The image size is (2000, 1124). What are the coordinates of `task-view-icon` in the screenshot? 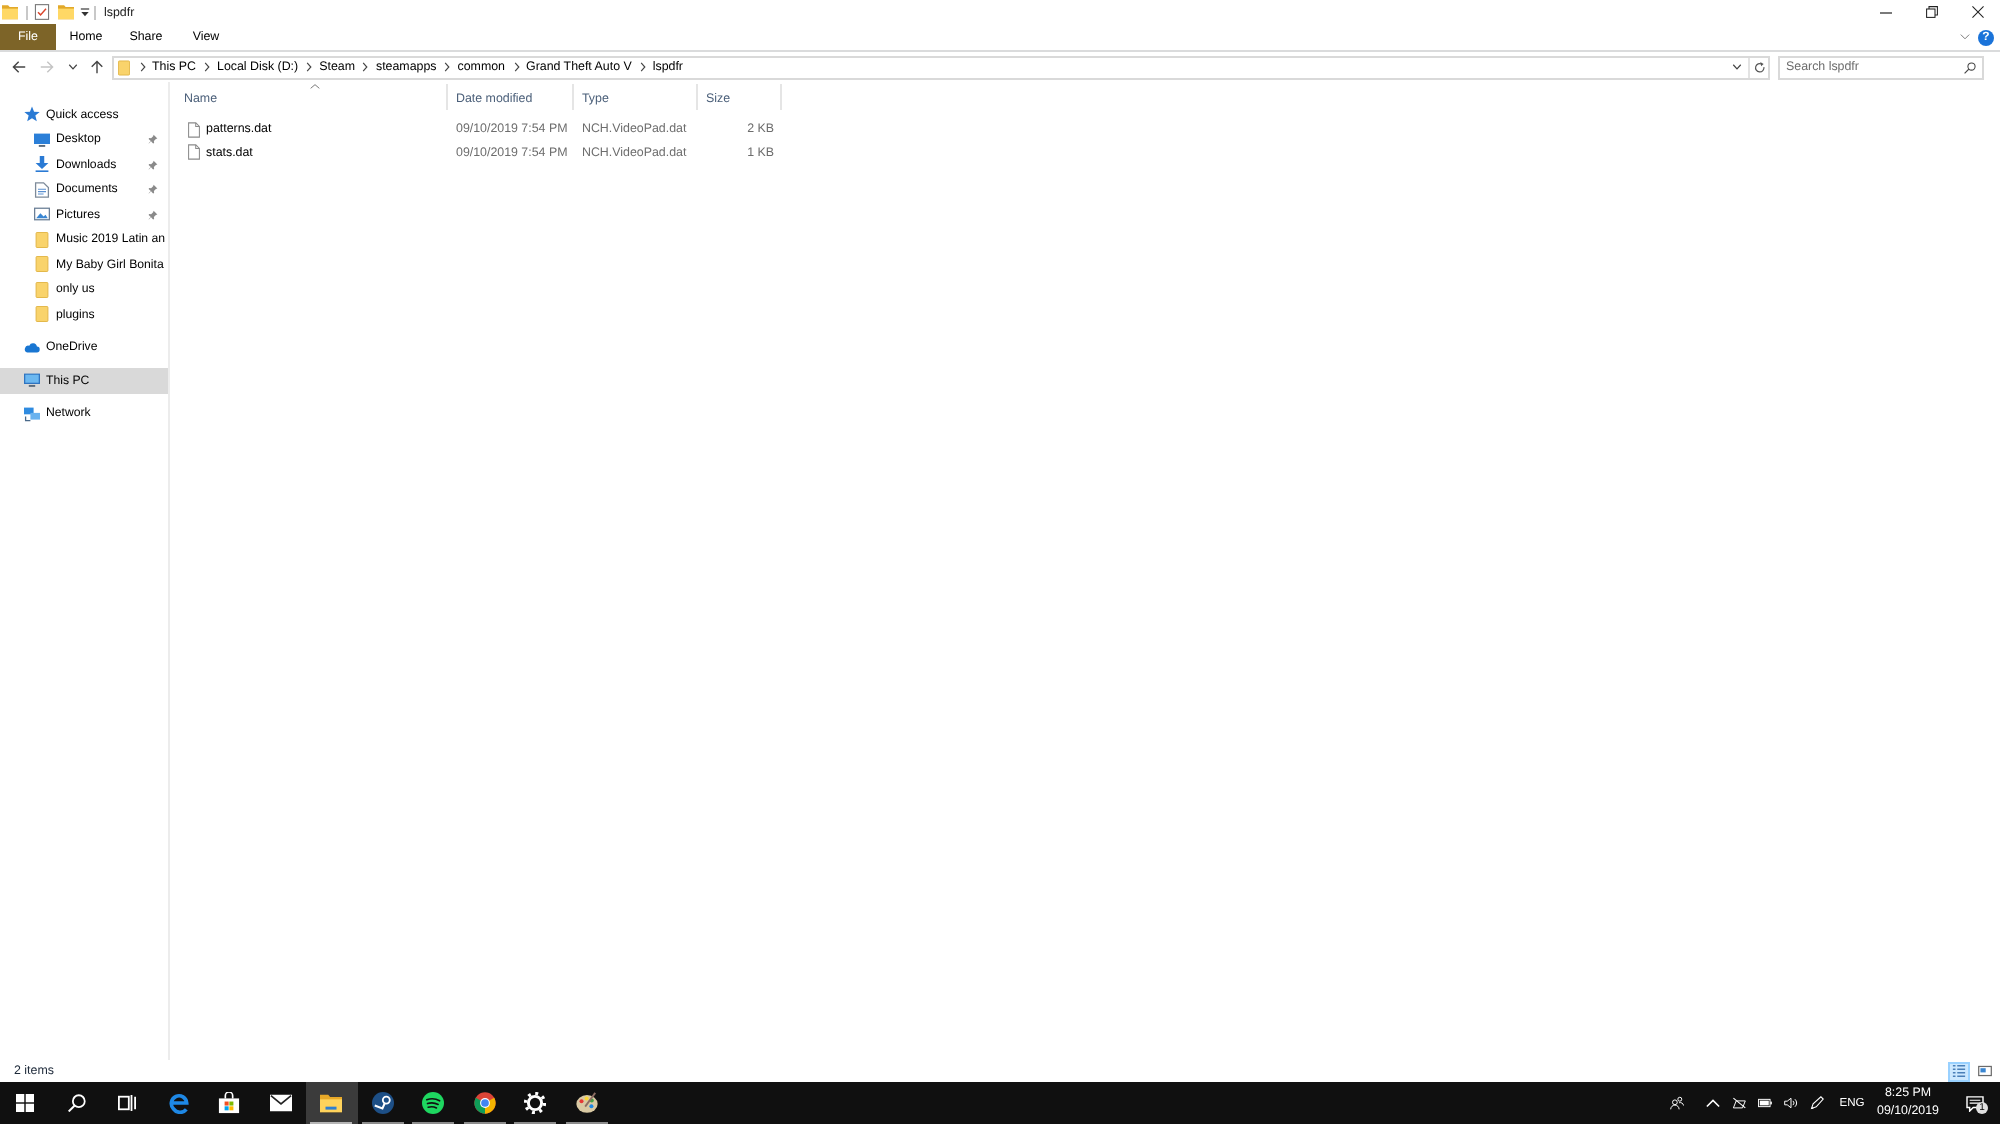 It's located at (127, 1103).